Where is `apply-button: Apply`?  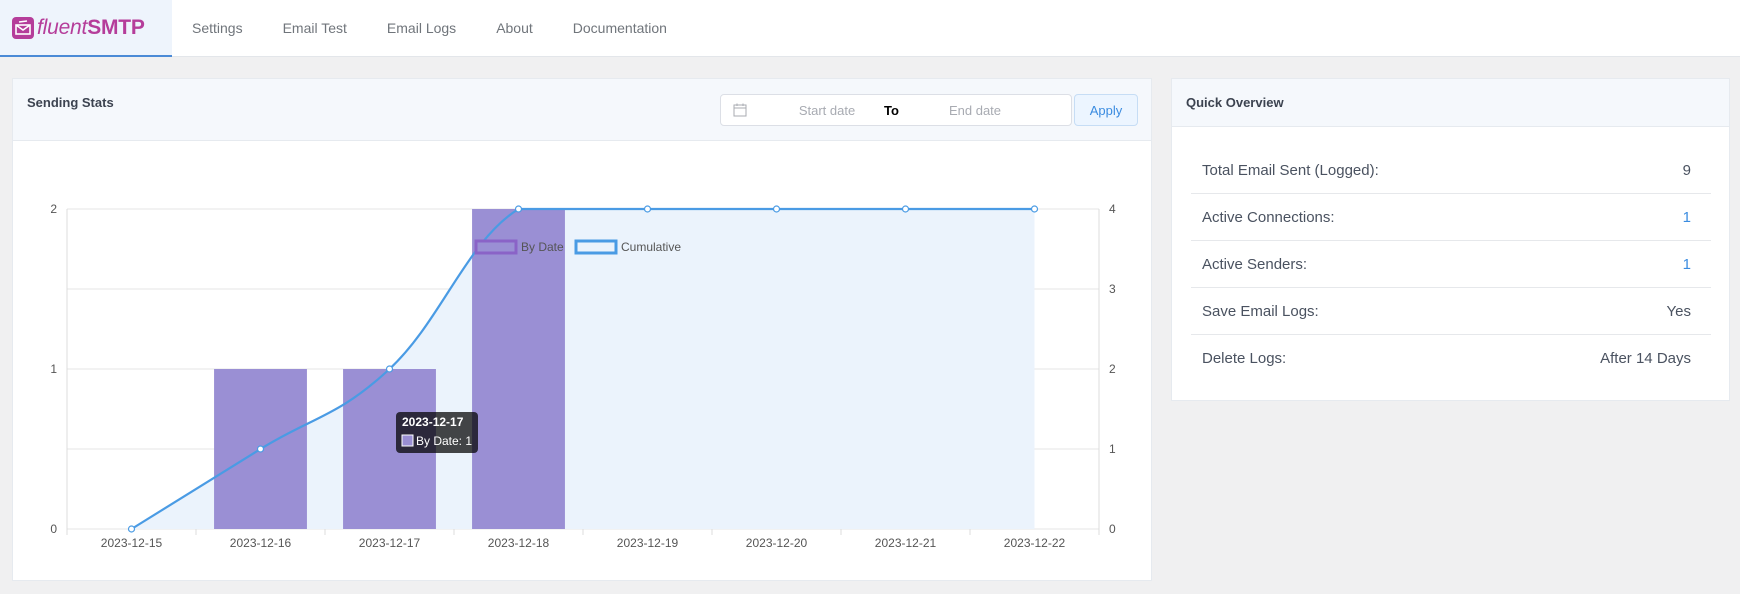
apply-button: Apply is located at coordinates (1106, 110).